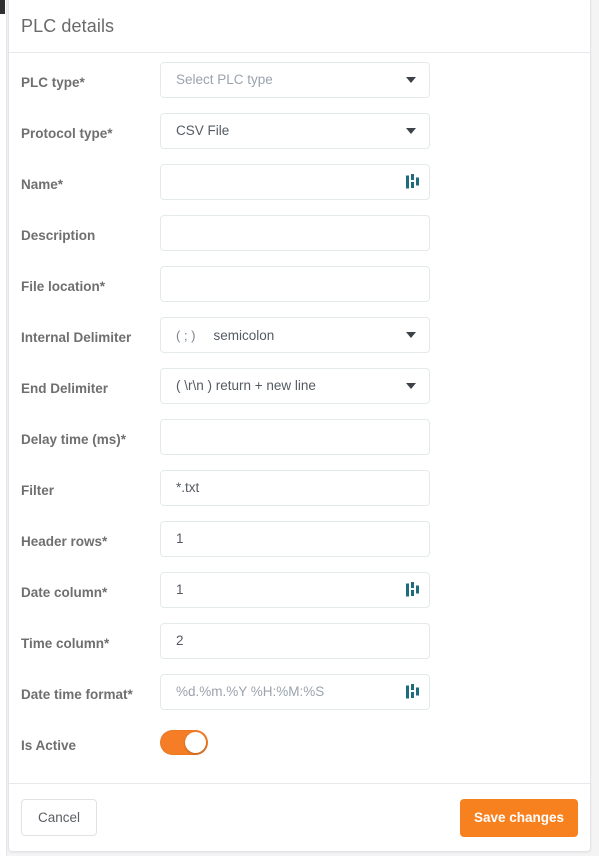 The width and height of the screenshot is (599, 856). I want to click on select-end-delimiter: ( \r\n ) return + new line, so click(295, 386).